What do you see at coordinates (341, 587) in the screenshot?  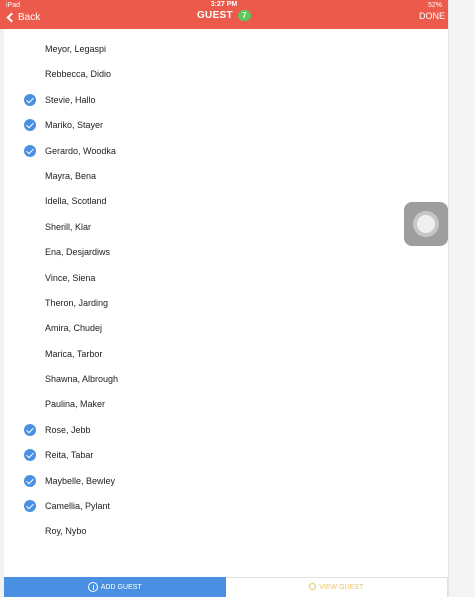 I see `view-guest-label: VIEW GUEST` at bounding box center [341, 587].